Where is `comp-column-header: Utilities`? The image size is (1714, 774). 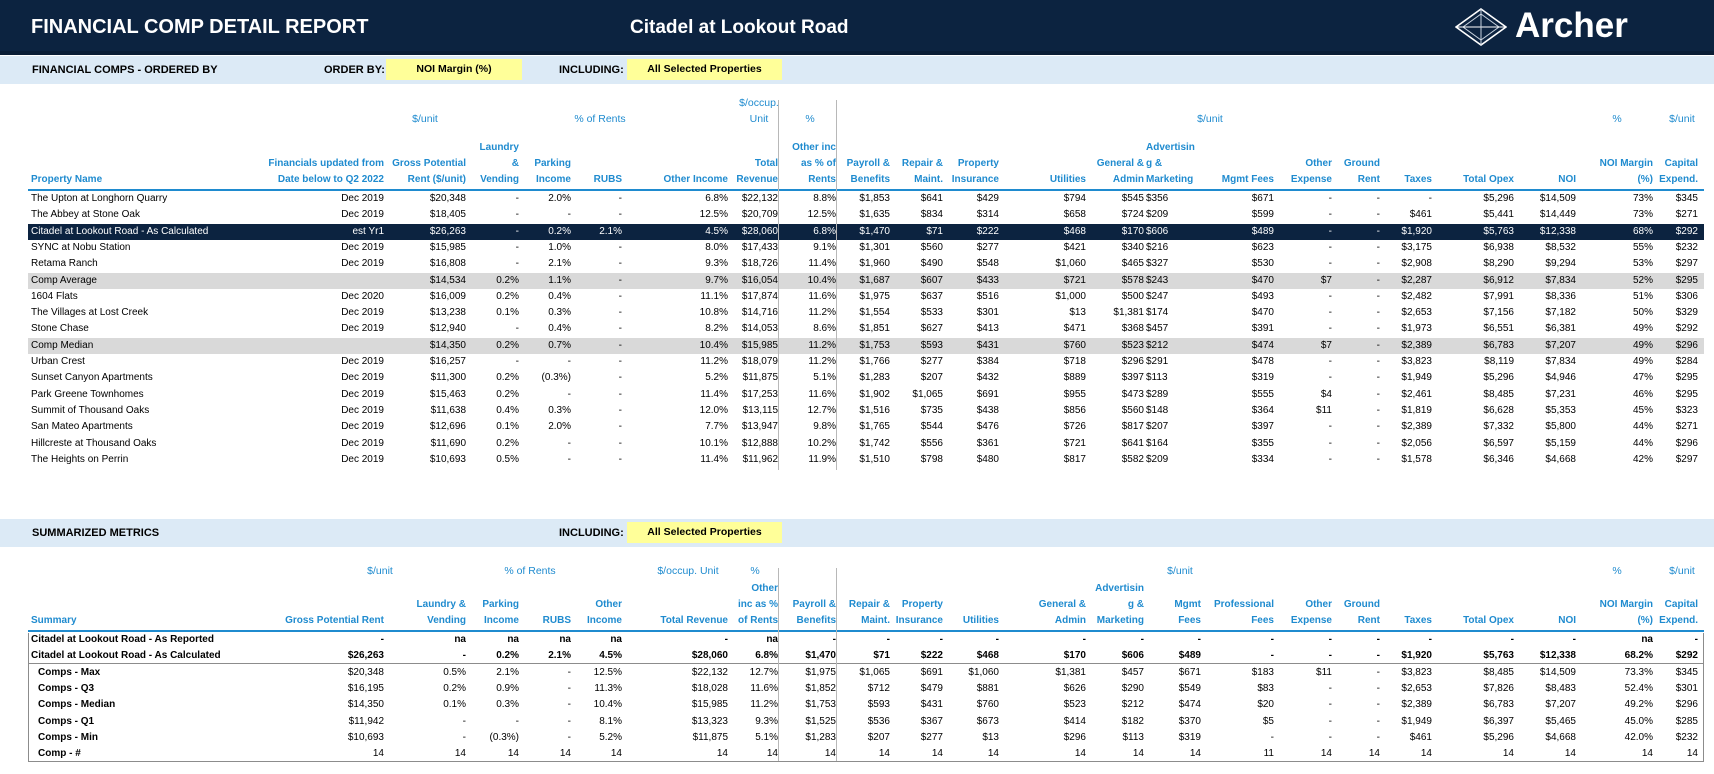 comp-column-header: Utilities is located at coordinates (1043, 180).